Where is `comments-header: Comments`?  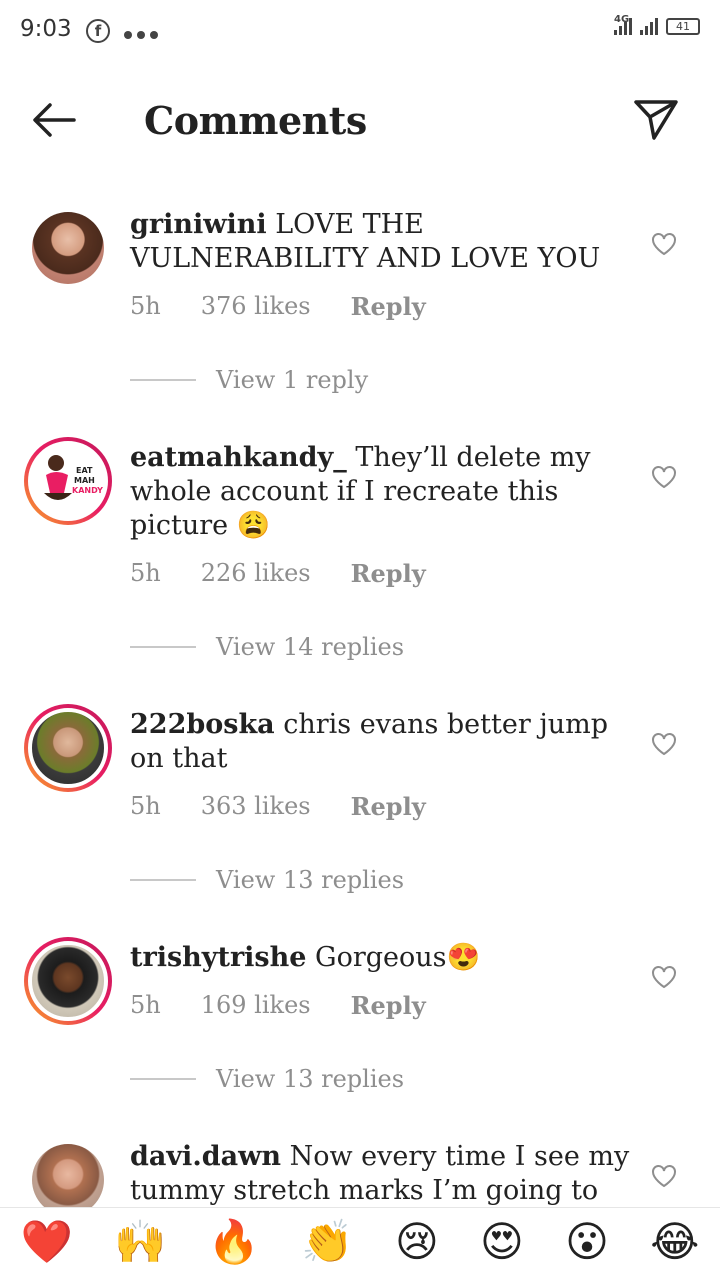 comments-header: Comments is located at coordinates (360, 119).